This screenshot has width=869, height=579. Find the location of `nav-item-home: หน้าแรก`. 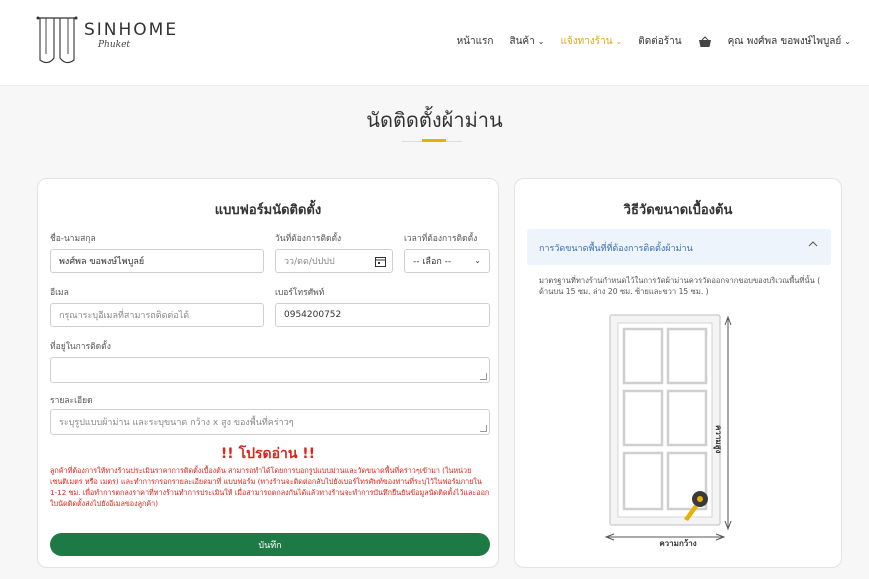

nav-item-home: หน้าแรก is located at coordinates (475, 41).